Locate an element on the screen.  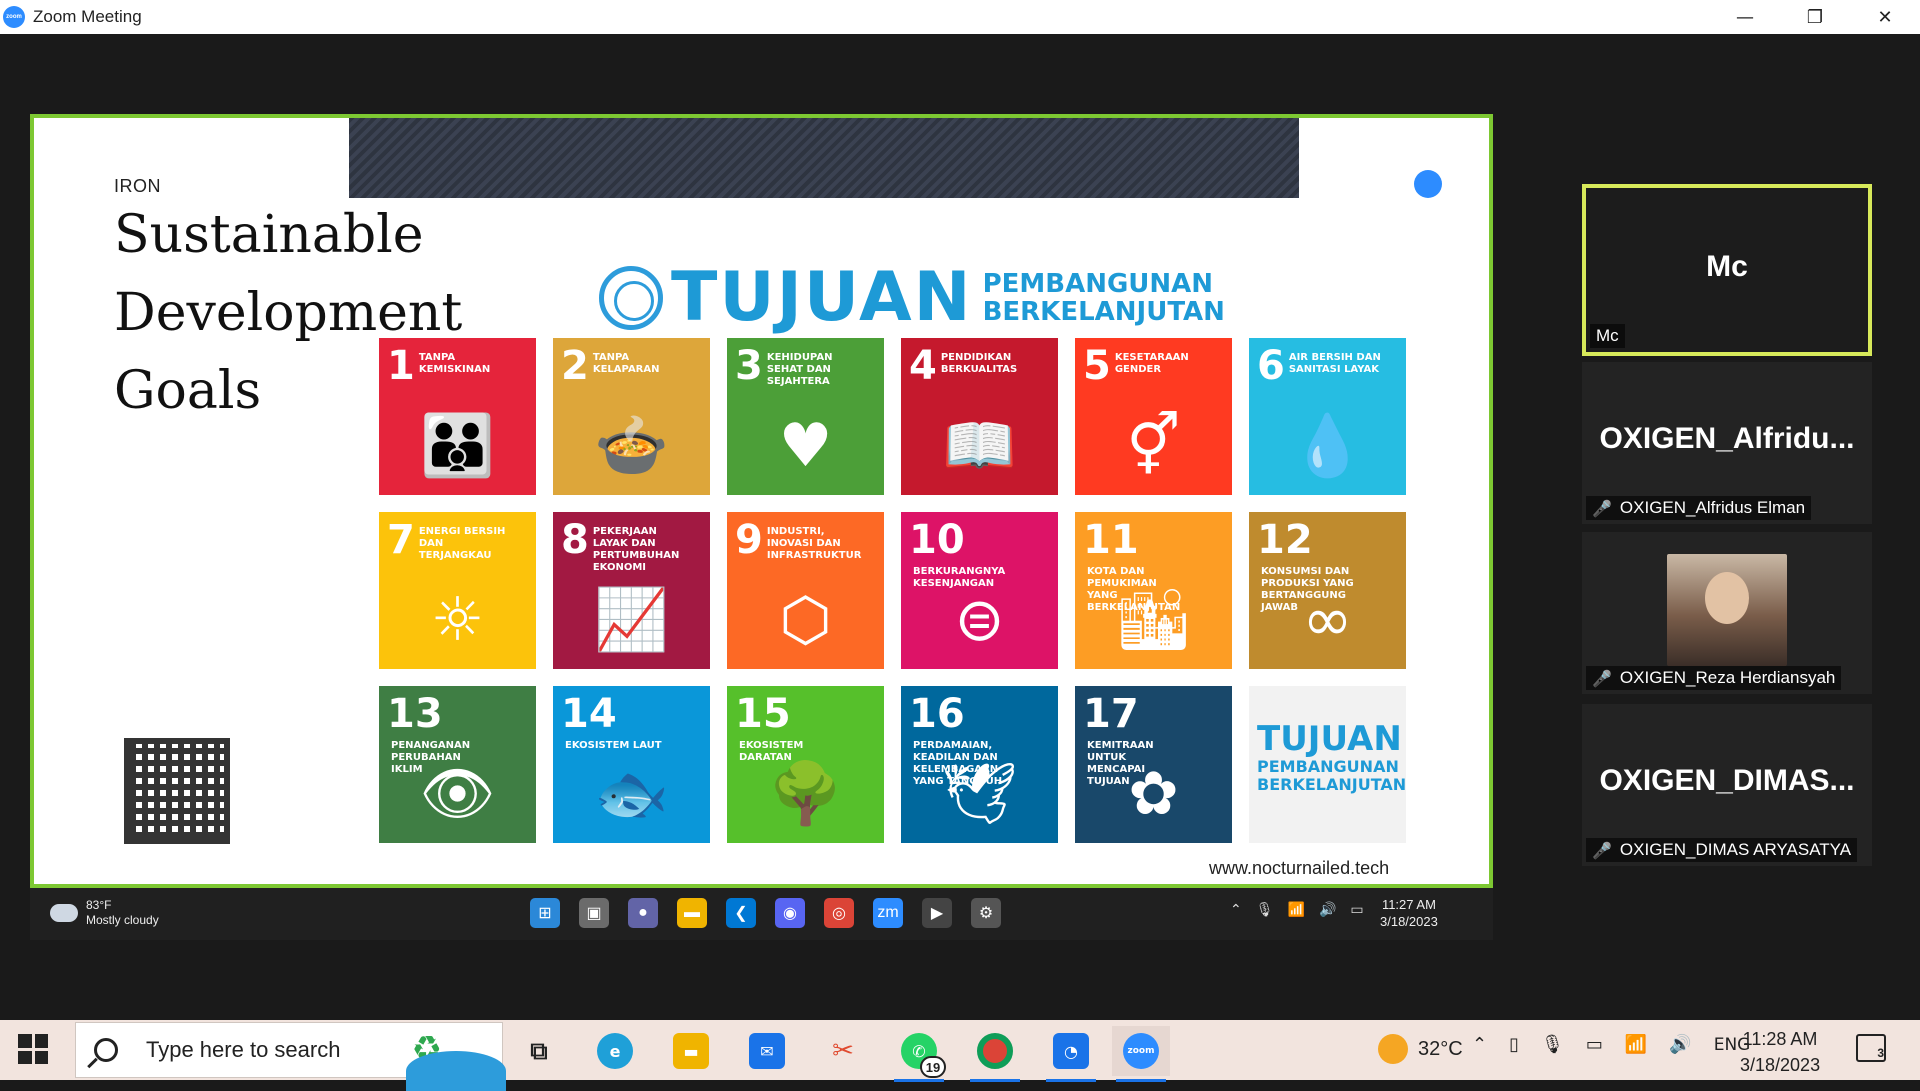
sdg-goal-tile: 3 KEHIDUPAN SEHAT DAN SEJAHTERA ♥ is located at coordinates (805, 416).